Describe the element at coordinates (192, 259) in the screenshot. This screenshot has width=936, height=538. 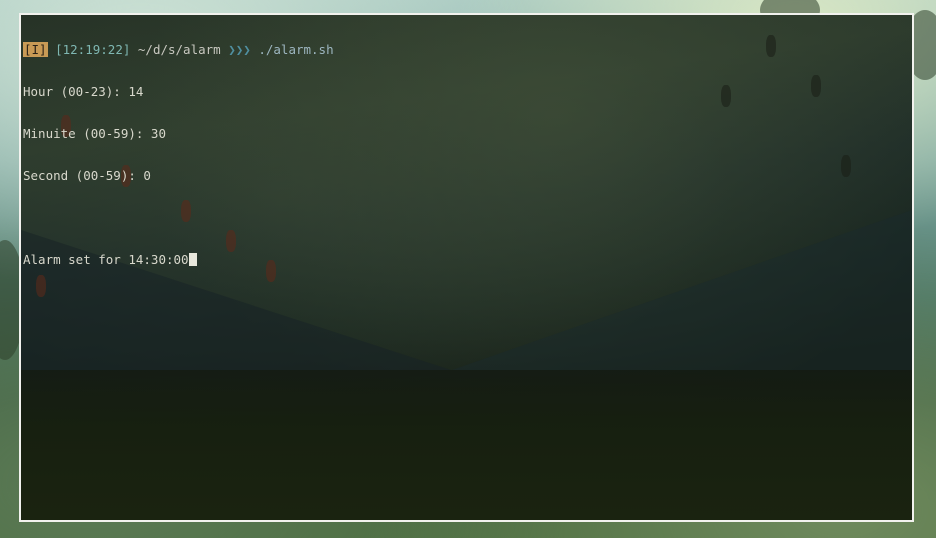
I see `text-cursor` at that location.